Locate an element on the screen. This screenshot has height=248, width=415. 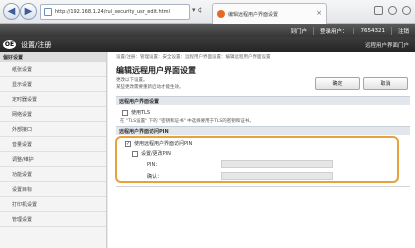
to-portal-link: 到门户 is located at coordinates (298, 31).